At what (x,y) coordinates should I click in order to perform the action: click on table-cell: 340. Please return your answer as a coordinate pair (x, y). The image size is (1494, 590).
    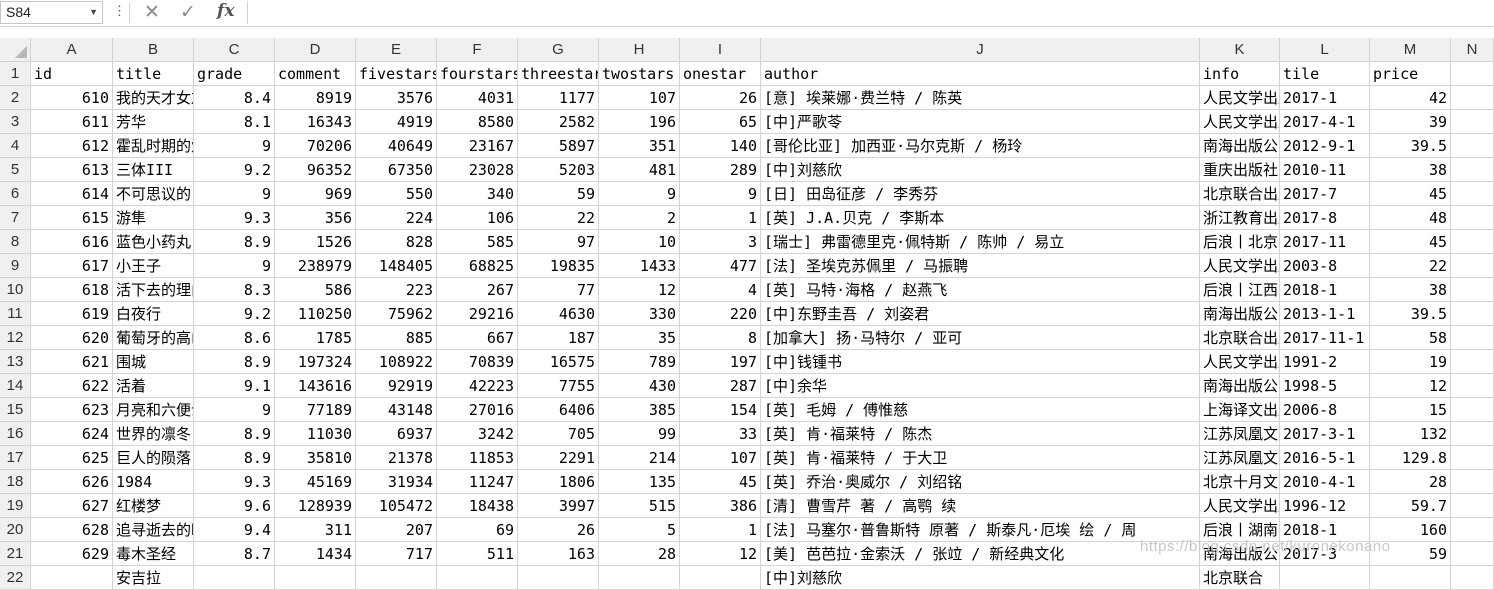
    Looking at the image, I should click on (477, 194).